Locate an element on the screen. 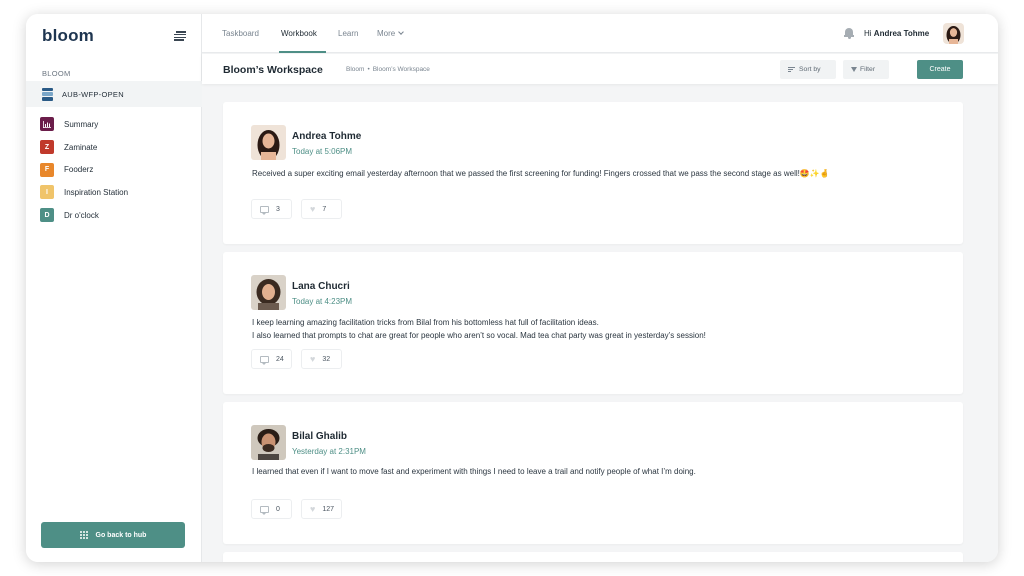  like-count: 32 is located at coordinates (326, 359).